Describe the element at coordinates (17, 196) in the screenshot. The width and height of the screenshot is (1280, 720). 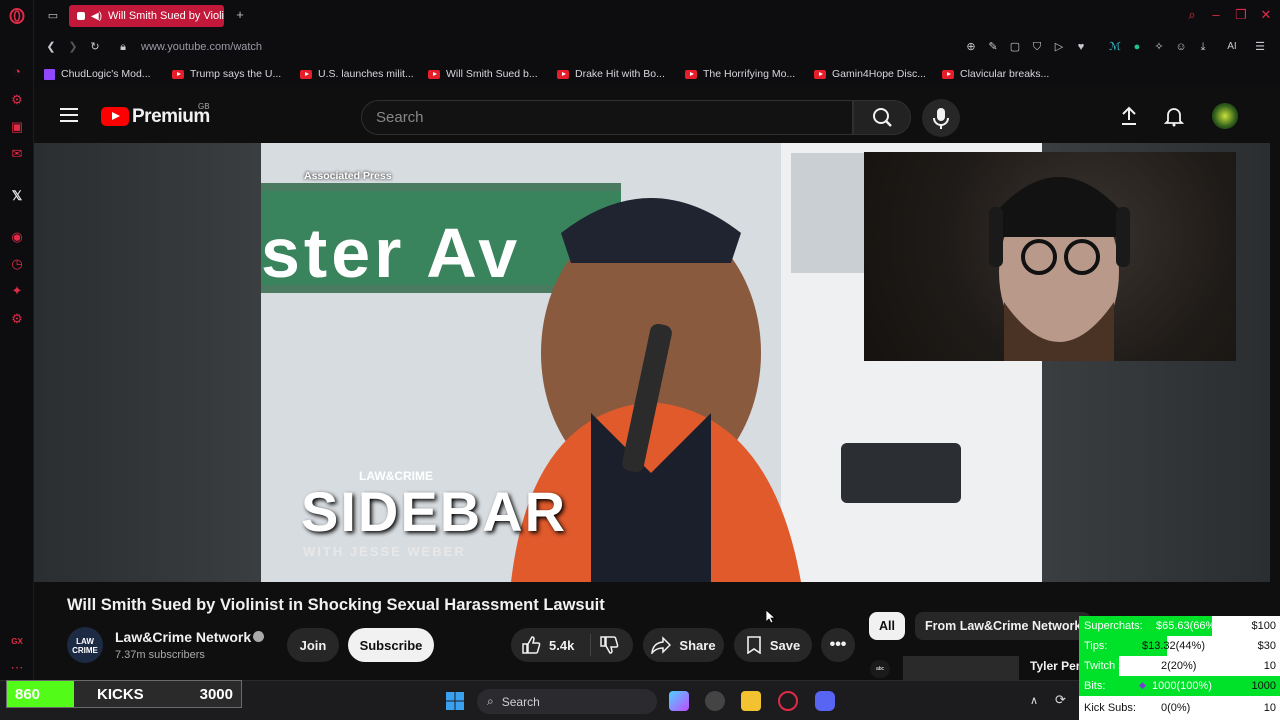
I see `x-twitter-icon: 𝕏` at that location.